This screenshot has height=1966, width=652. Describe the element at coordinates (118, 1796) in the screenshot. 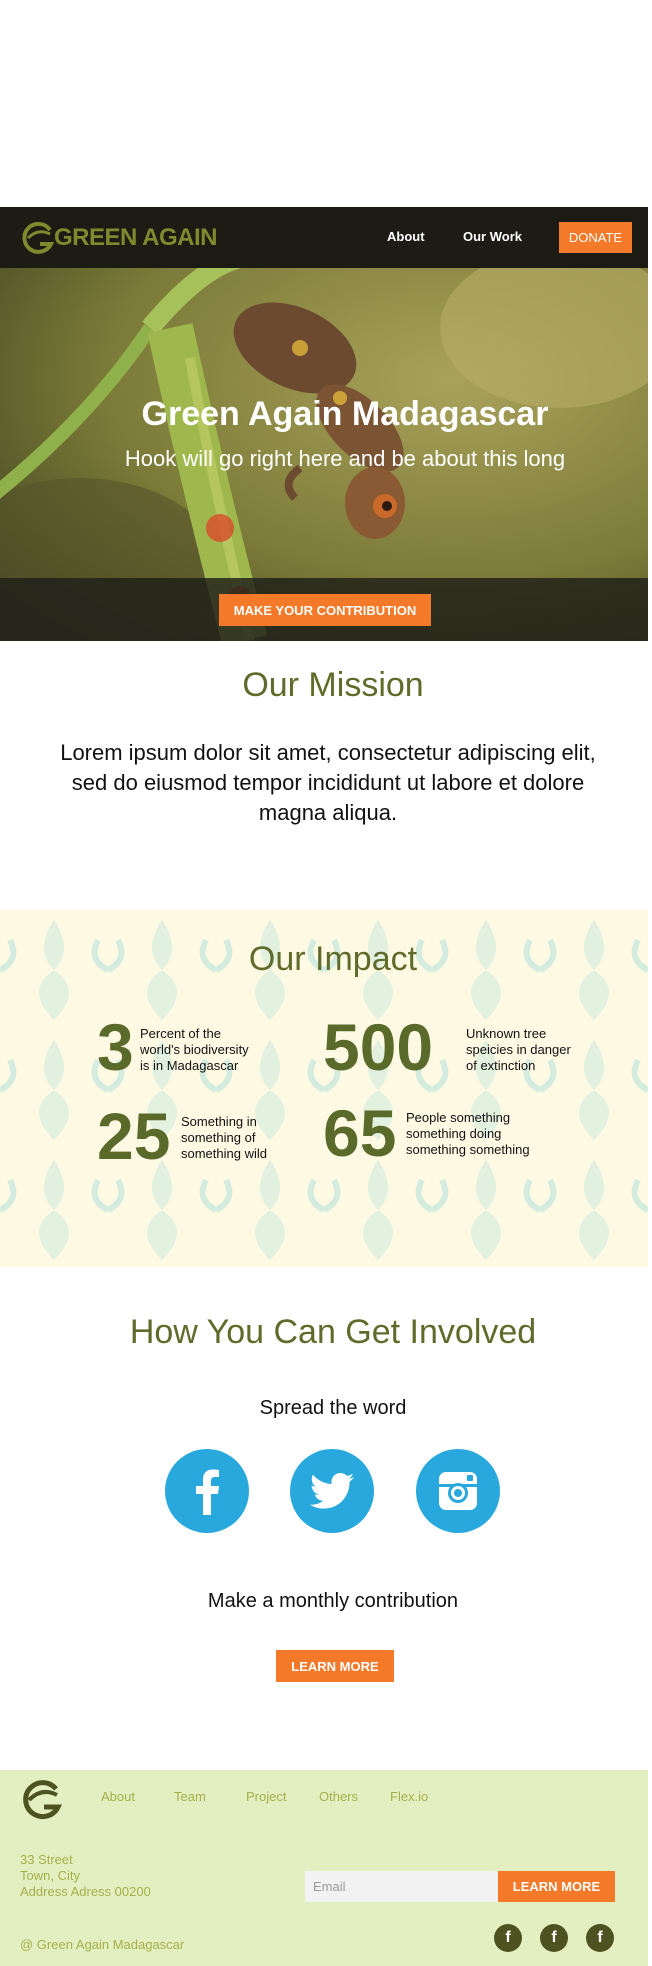

I see `footer-link-about: About` at that location.